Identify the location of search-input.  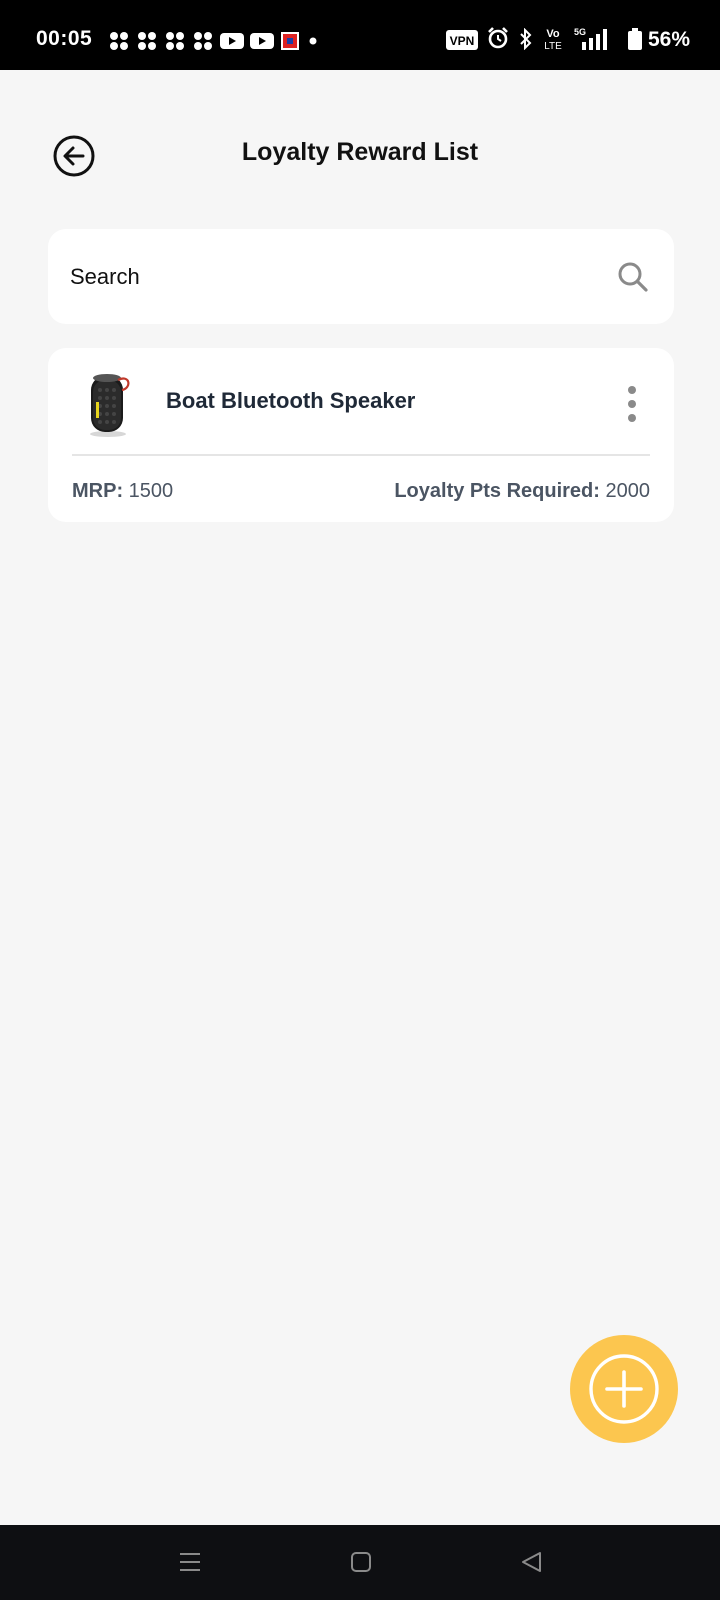
(330, 276).